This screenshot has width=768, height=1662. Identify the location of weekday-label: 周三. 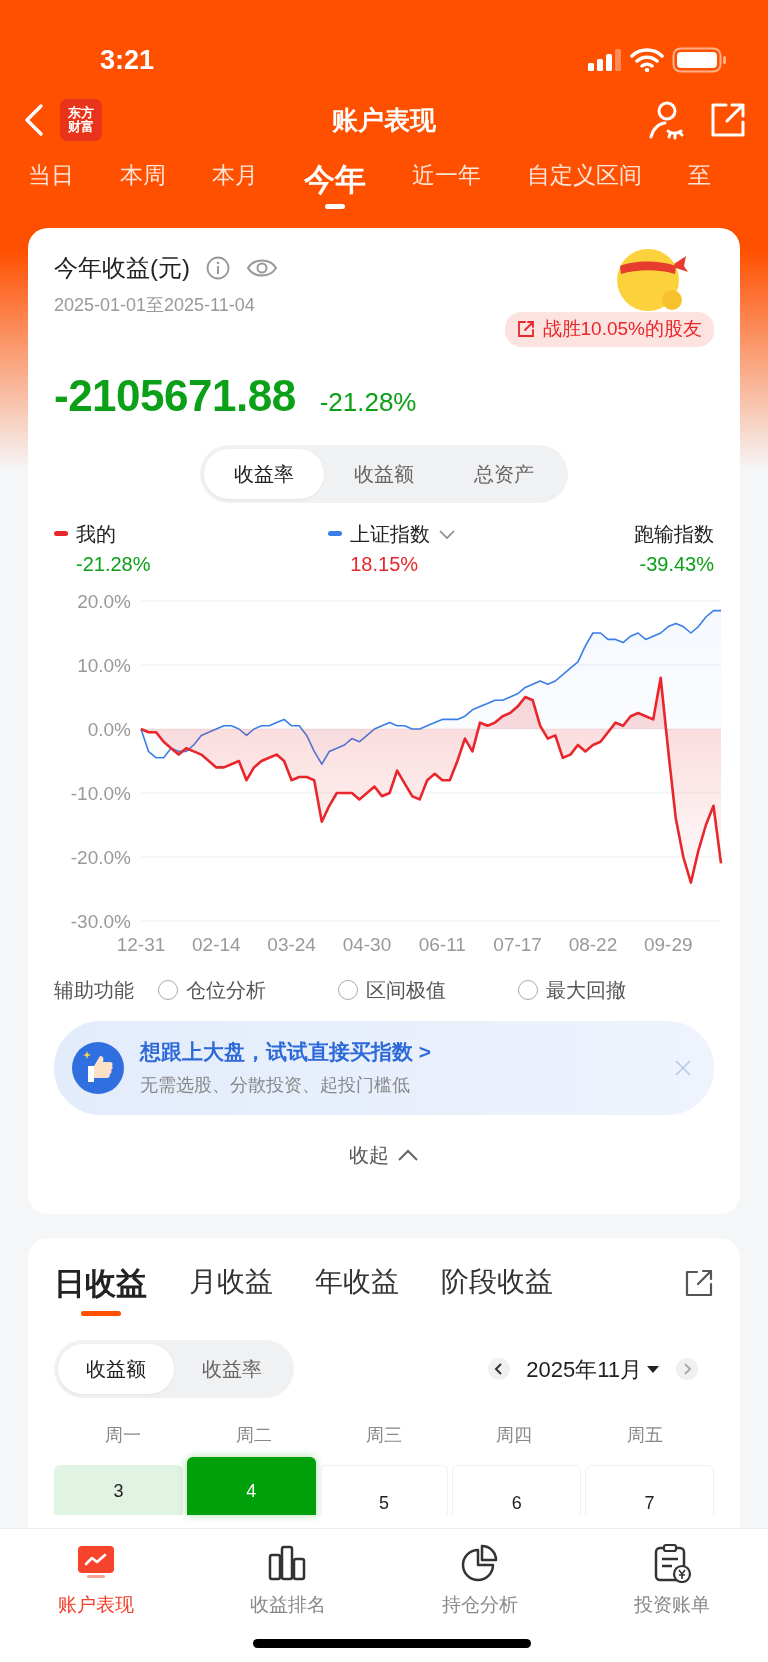
(384, 1435).